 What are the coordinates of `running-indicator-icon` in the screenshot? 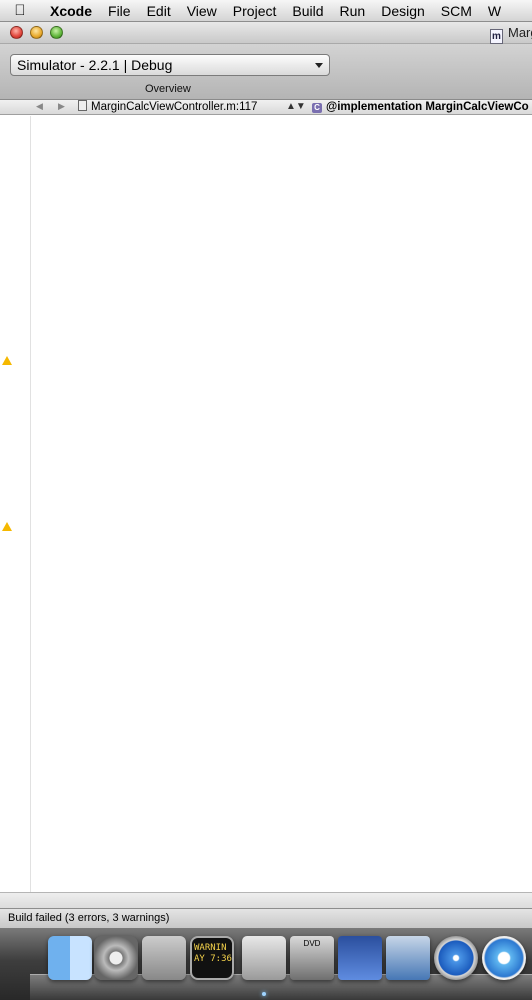 It's located at (264, 994).